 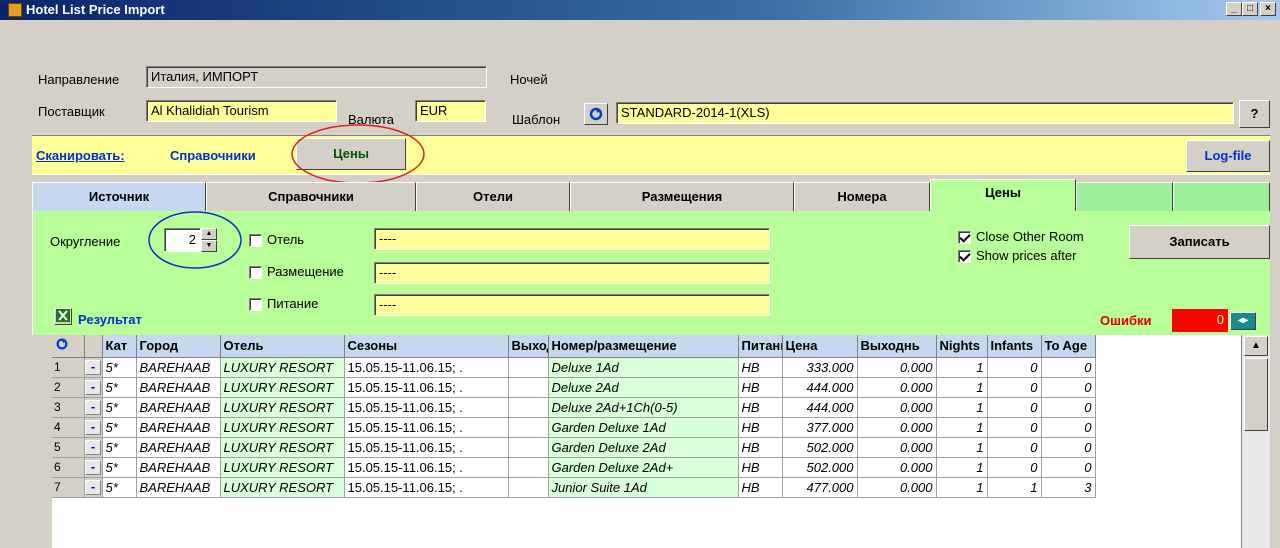 What do you see at coordinates (643, 387) in the screenshot?
I see `room-cell: Deluxe 2Ad` at bounding box center [643, 387].